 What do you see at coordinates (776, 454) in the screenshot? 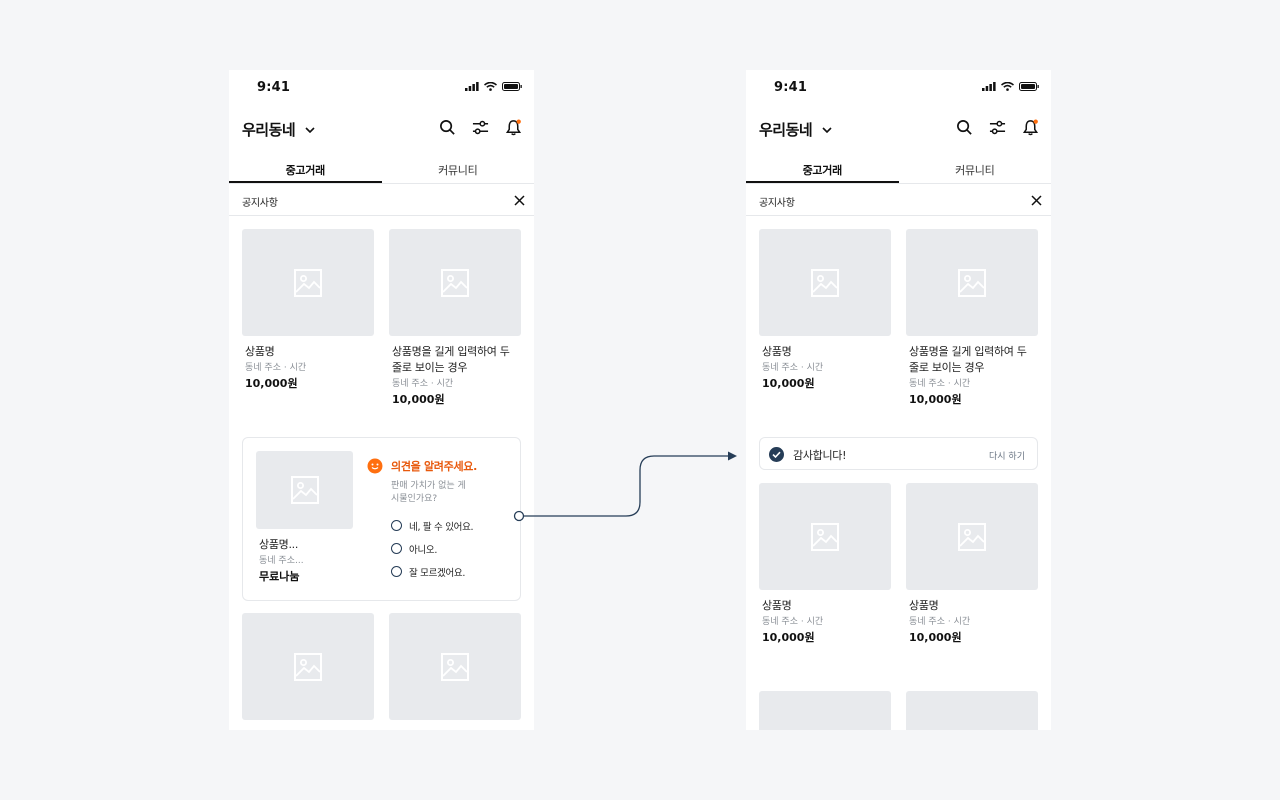
I see `check-circle-icon` at bounding box center [776, 454].